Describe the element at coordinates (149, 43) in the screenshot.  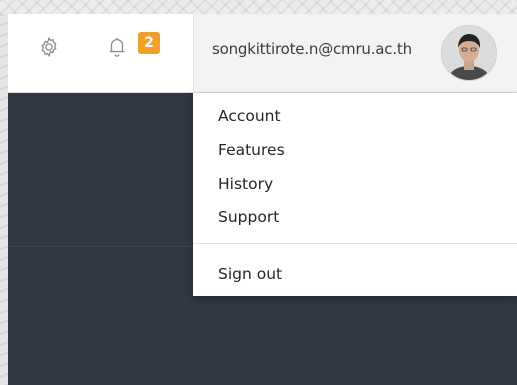
I see `notification-badge: 2` at that location.